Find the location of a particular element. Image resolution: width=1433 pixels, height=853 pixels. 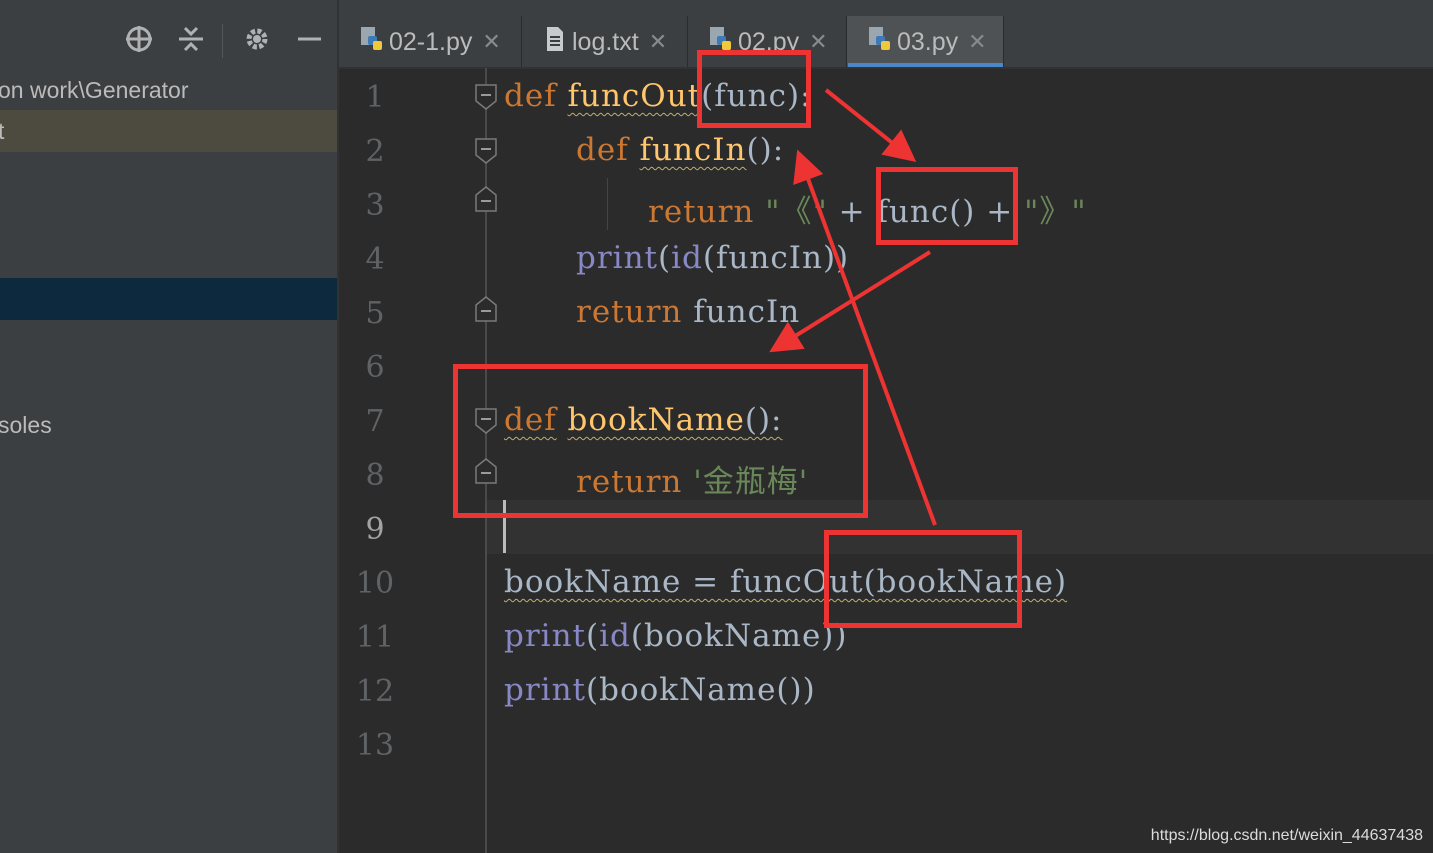

annotation-arrows is located at coordinates (853, 307).